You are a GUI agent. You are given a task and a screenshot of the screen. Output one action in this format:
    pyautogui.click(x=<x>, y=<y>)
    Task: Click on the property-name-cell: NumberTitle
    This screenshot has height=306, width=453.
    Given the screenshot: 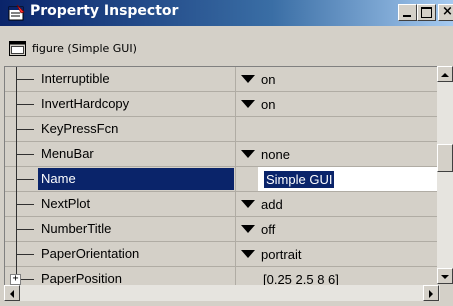 What is the action you would take?
    pyautogui.click(x=120, y=229)
    